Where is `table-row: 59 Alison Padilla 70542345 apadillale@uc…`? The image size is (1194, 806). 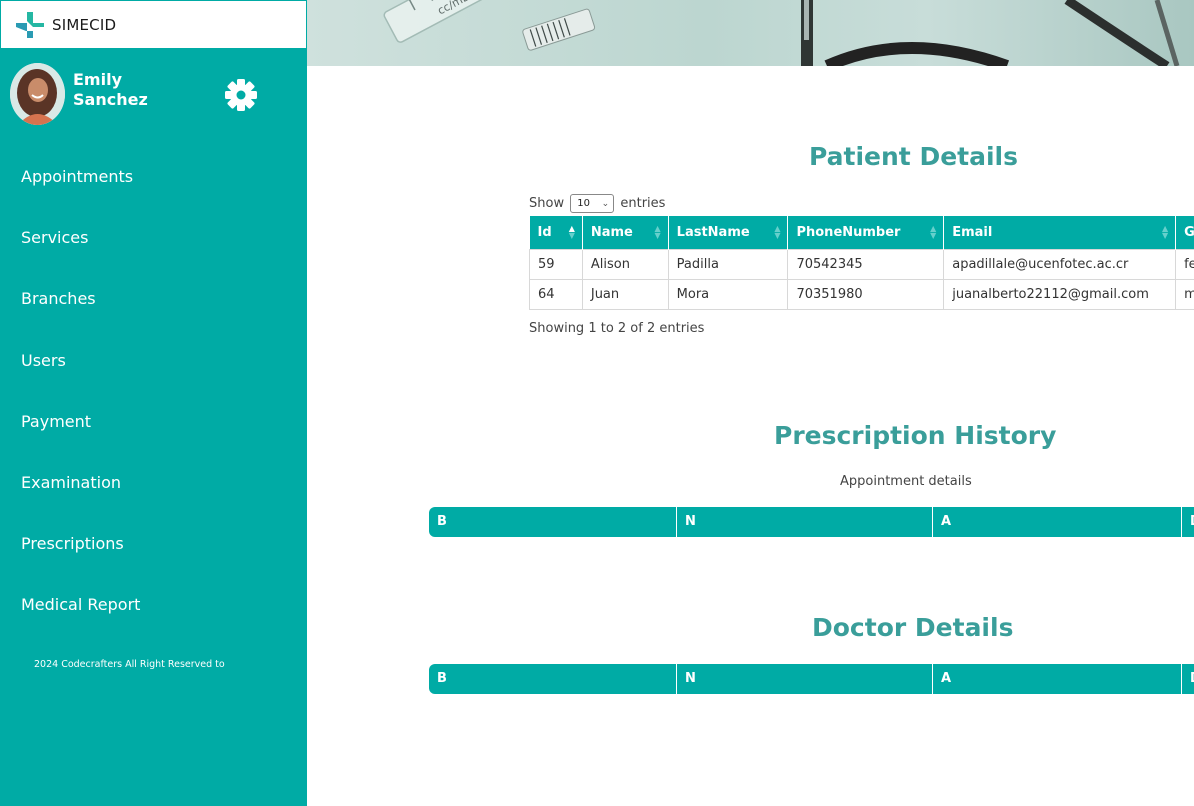
table-row: 59 Alison Padilla 70542345 apadillale@uc… is located at coordinates (861, 264).